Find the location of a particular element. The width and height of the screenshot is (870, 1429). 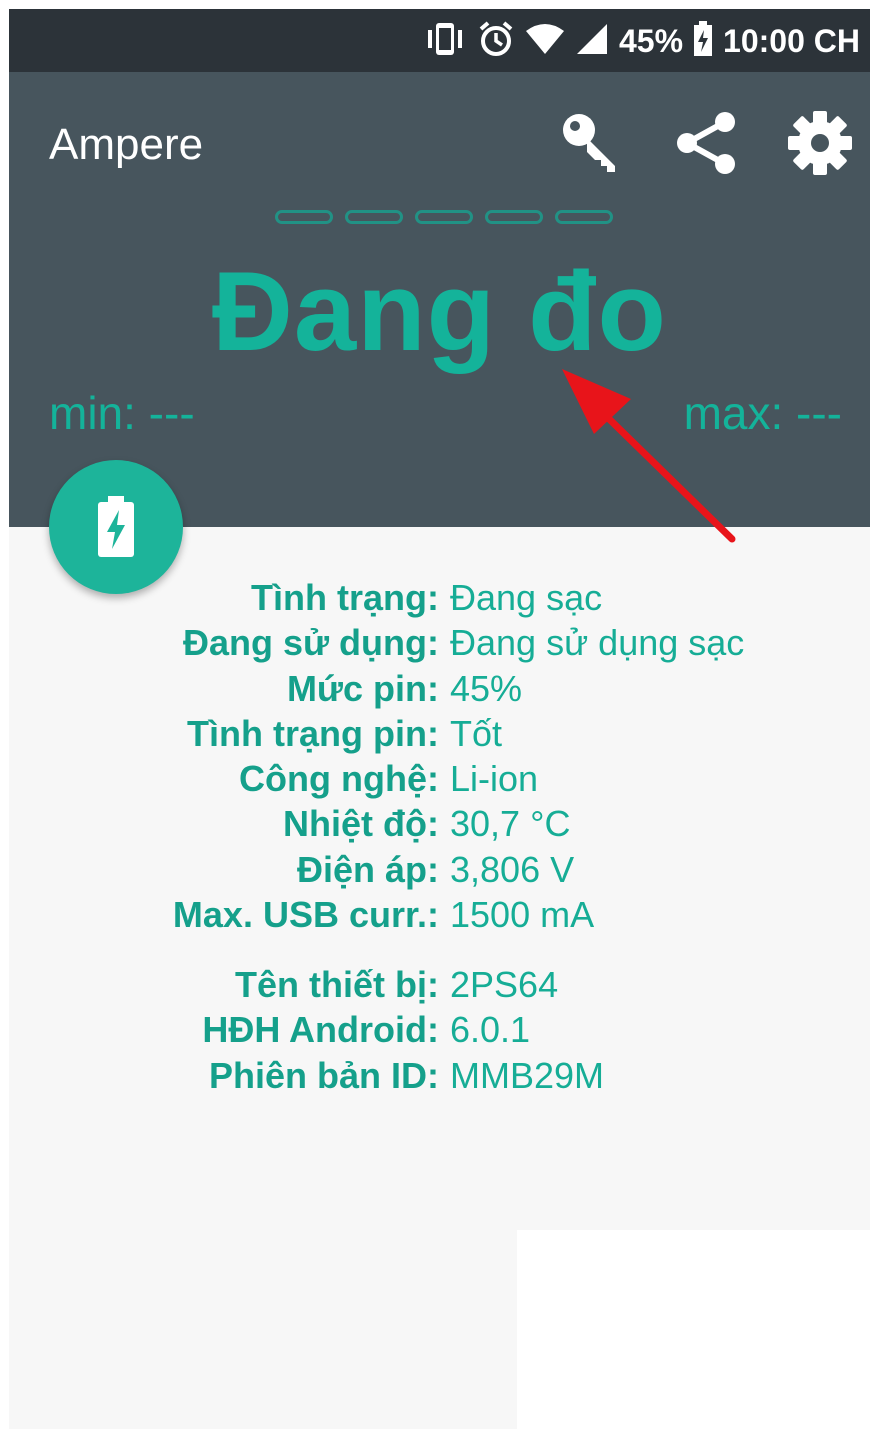

info-row: Tình trạng: Đang sạc is located at coordinates (439, 597).